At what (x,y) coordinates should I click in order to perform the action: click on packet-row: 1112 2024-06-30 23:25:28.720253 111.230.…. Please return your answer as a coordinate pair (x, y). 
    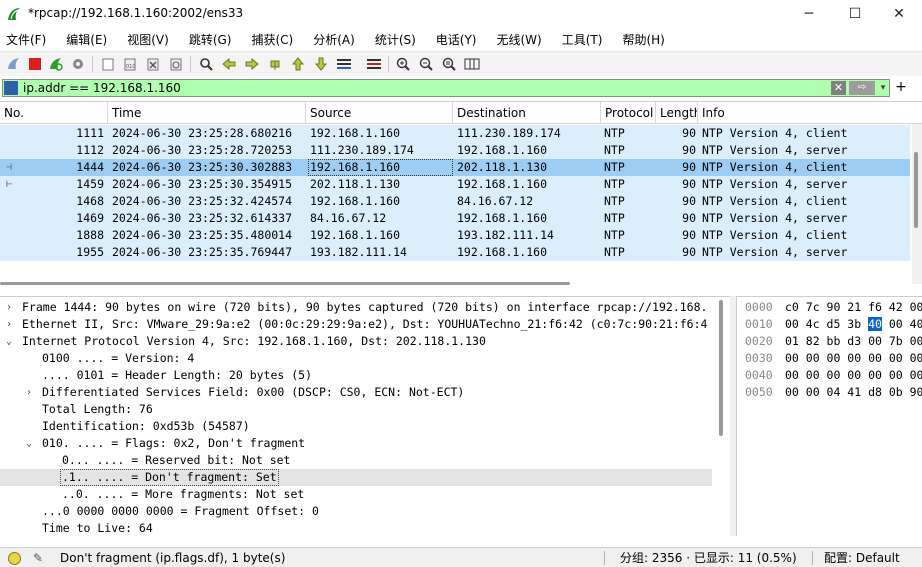
    Looking at the image, I should click on (455, 150).